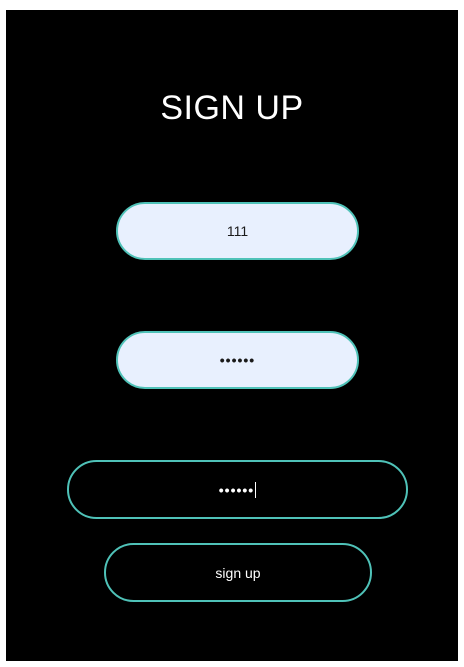 The image size is (464, 667). I want to click on confirm-password-input: ••••••, so click(237, 489).